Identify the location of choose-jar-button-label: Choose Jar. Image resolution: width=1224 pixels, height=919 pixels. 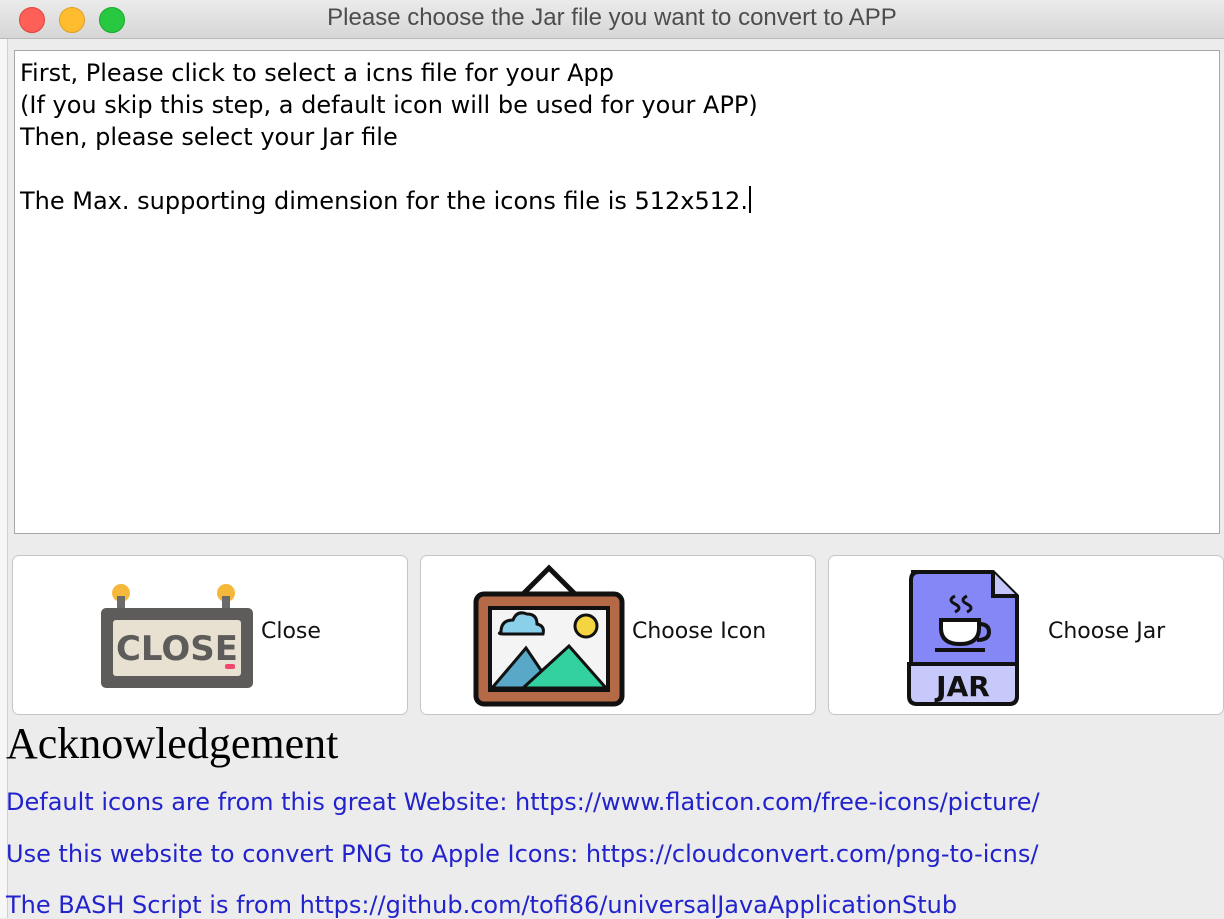
(1107, 631).